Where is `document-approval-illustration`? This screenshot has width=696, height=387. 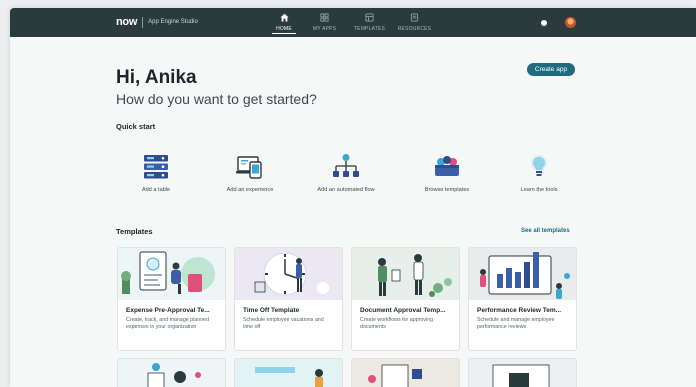
document-approval-illustration is located at coordinates (405, 274).